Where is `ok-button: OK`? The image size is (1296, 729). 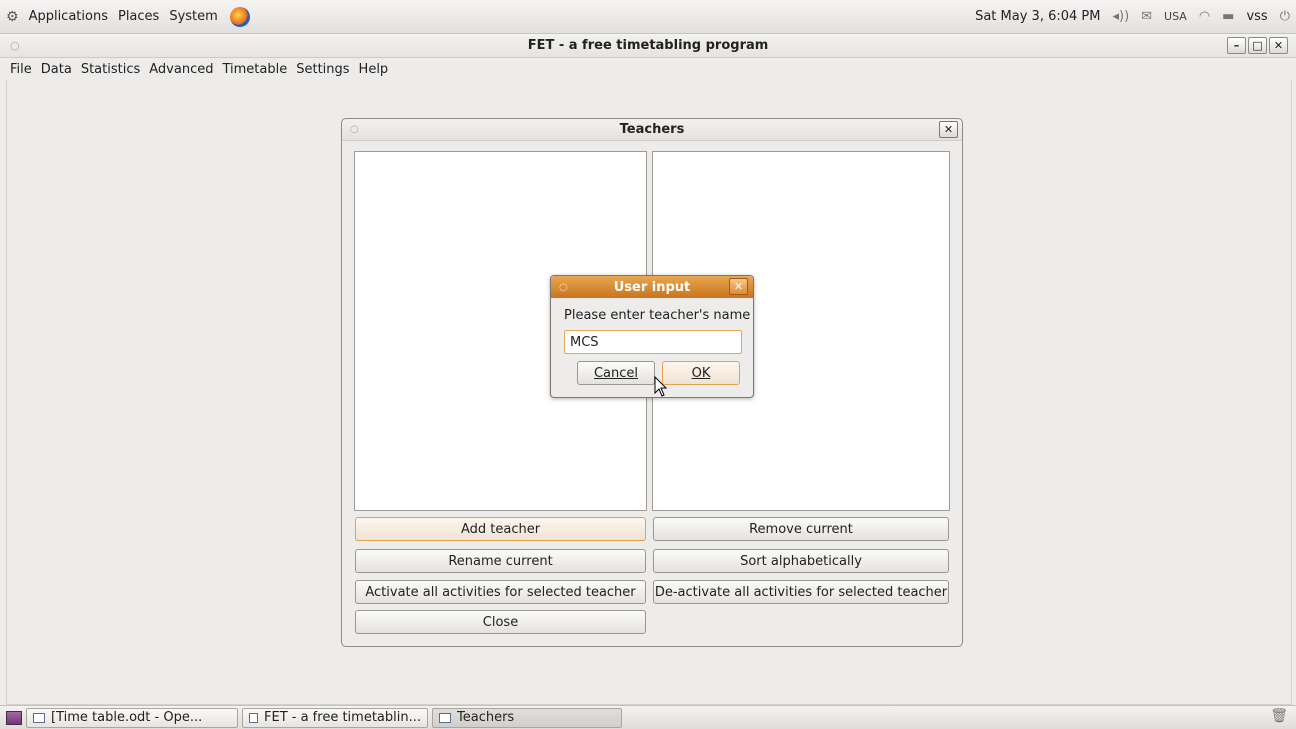 ok-button: OK is located at coordinates (701, 373).